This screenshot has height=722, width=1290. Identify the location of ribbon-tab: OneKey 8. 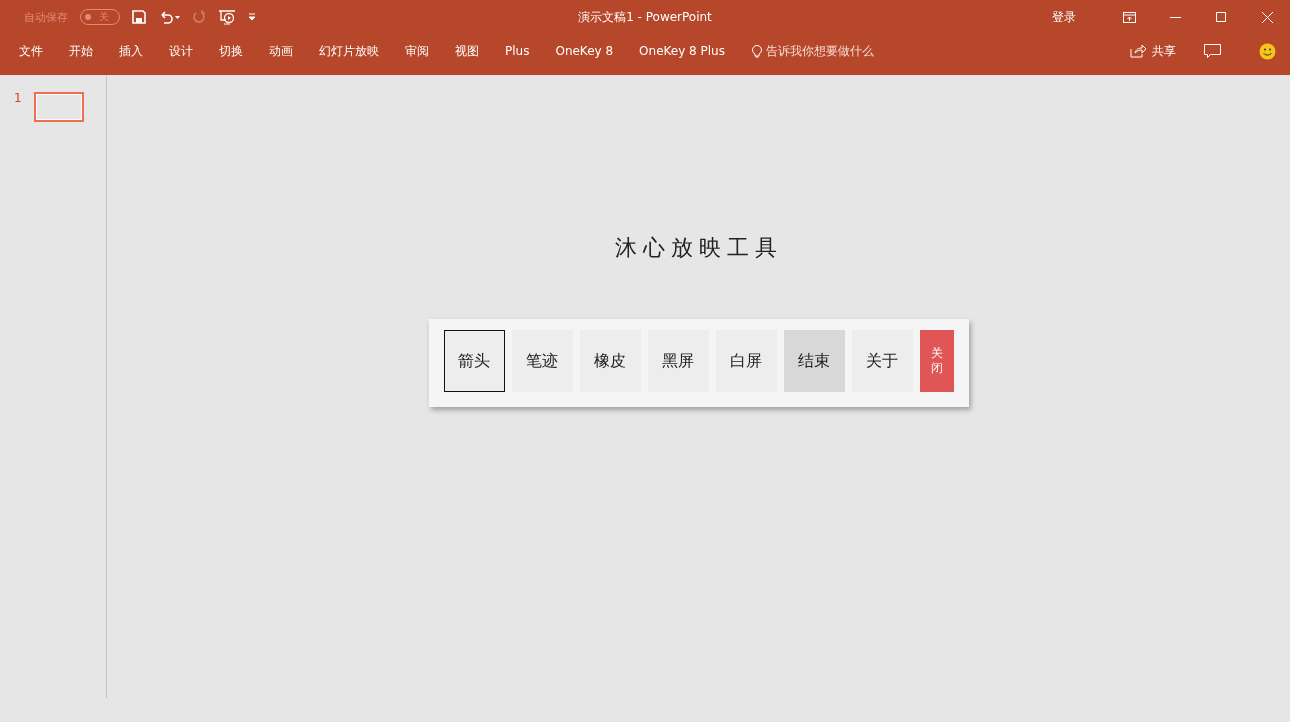
(584, 51).